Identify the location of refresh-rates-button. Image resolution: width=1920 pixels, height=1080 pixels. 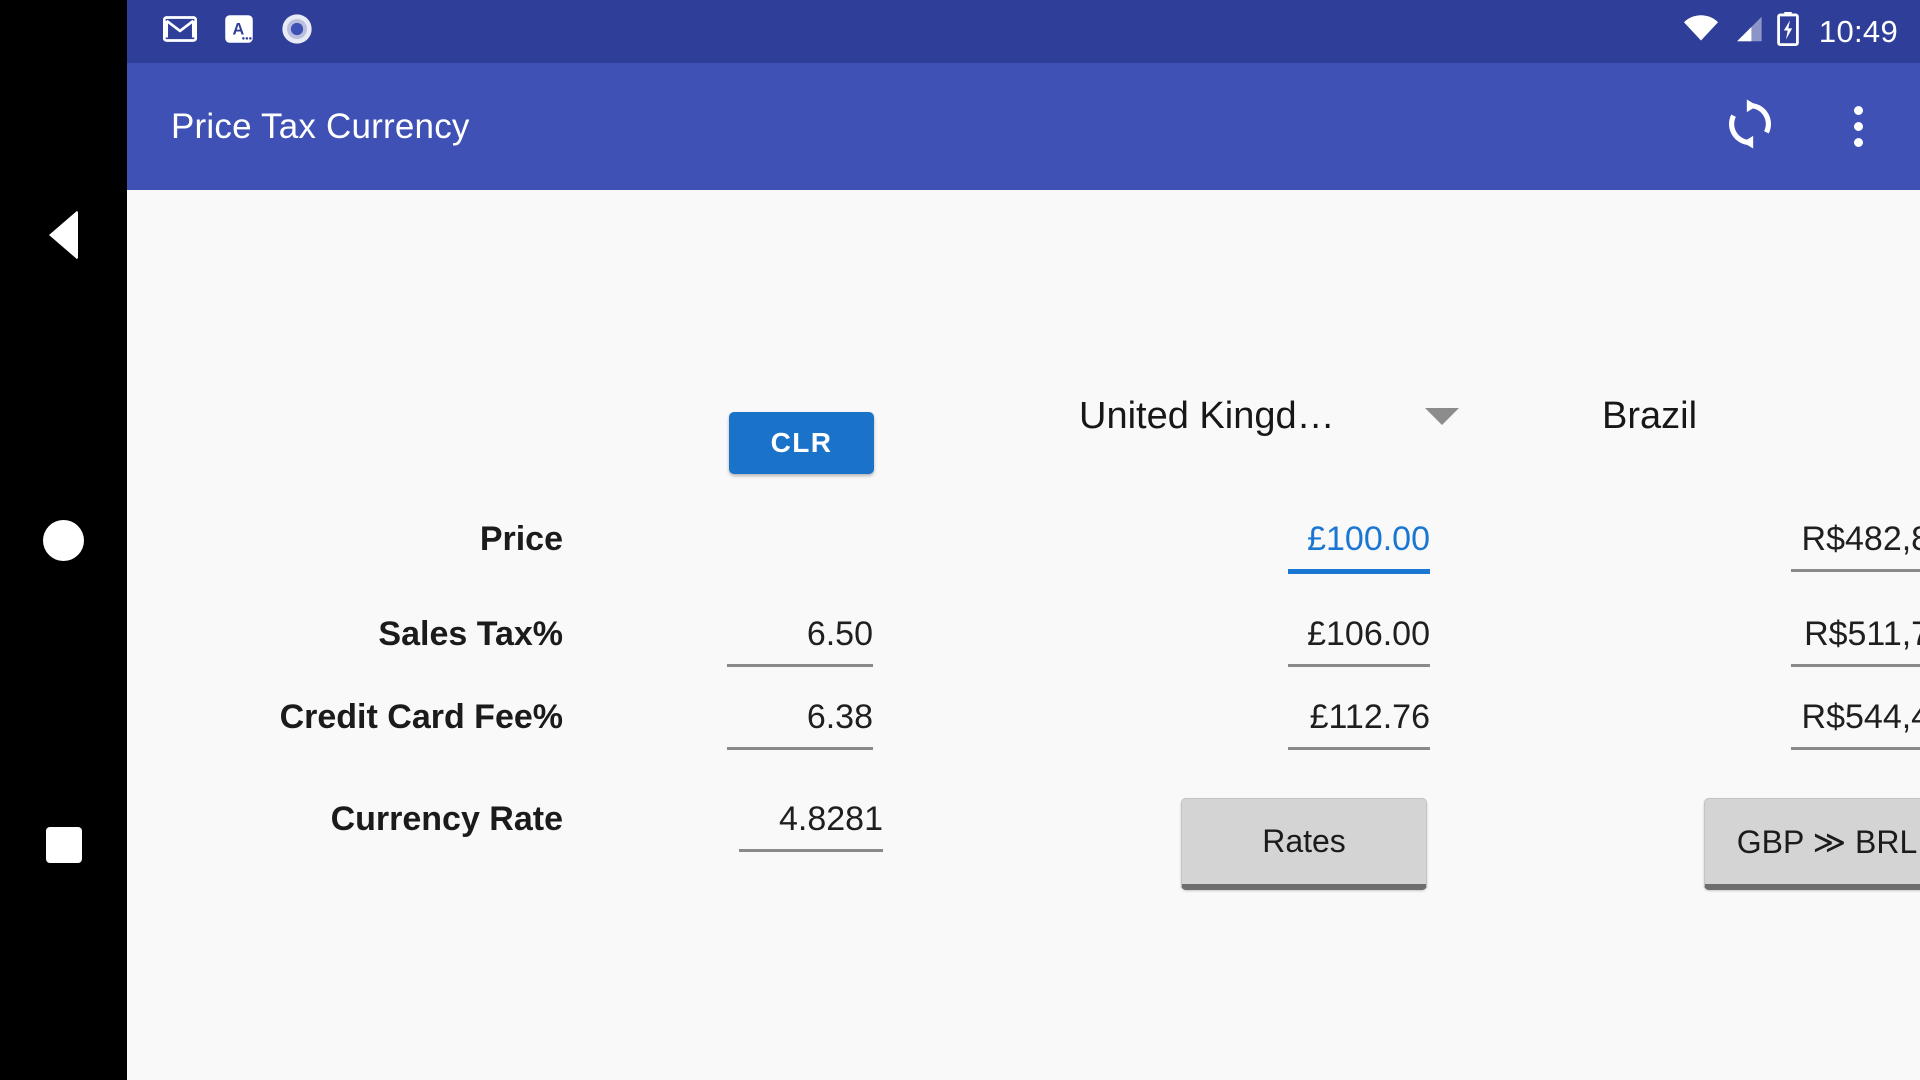
(1750, 127).